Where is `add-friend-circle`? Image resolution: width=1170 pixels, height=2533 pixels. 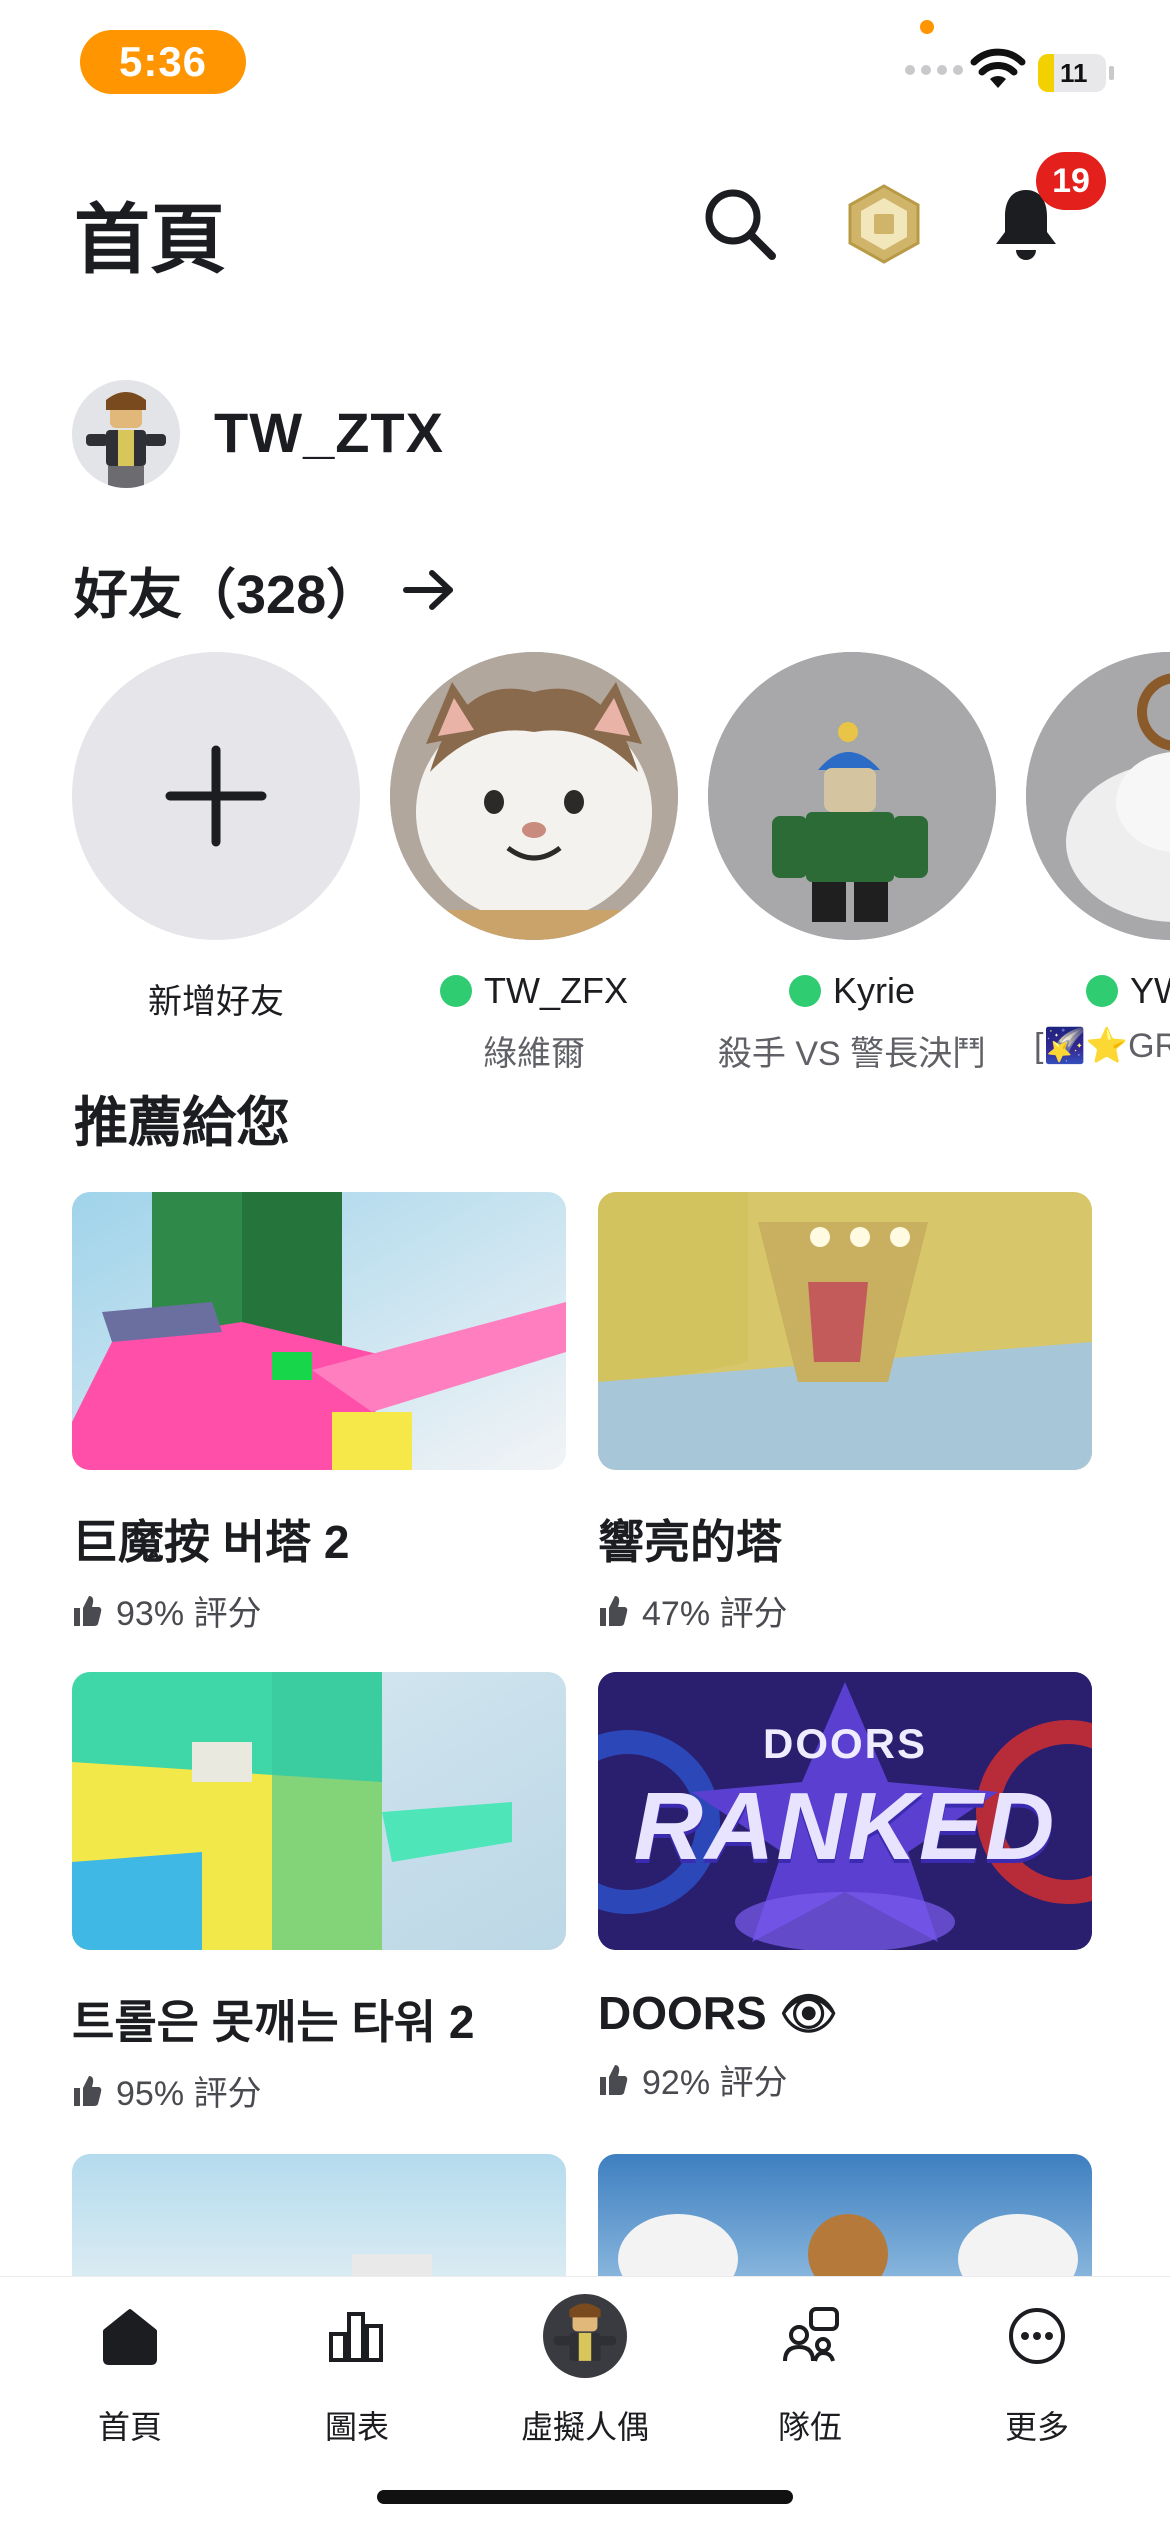
add-friend-circle is located at coordinates (216, 796).